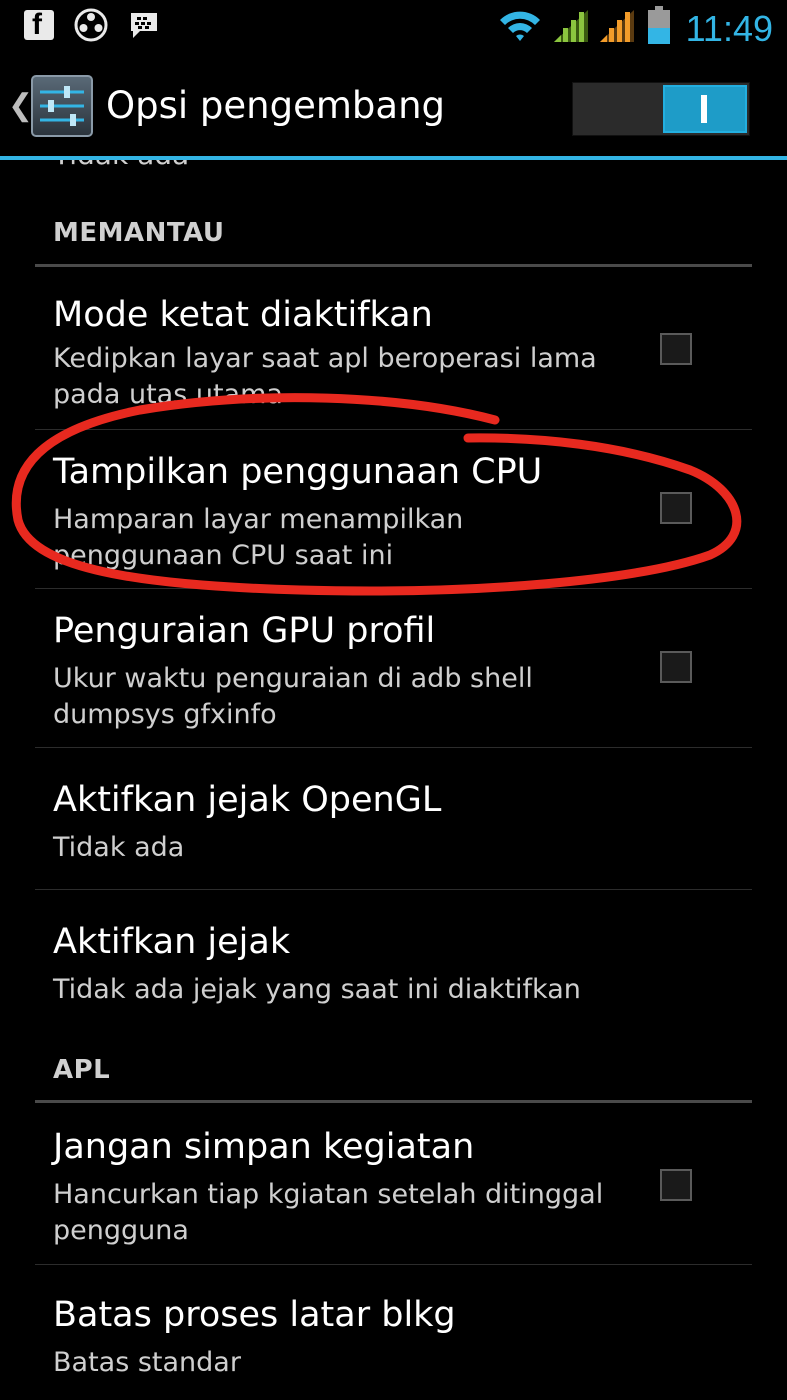 The width and height of the screenshot is (787, 1400). I want to click on pref-title: Penguraian GPU profil, so click(244, 631).